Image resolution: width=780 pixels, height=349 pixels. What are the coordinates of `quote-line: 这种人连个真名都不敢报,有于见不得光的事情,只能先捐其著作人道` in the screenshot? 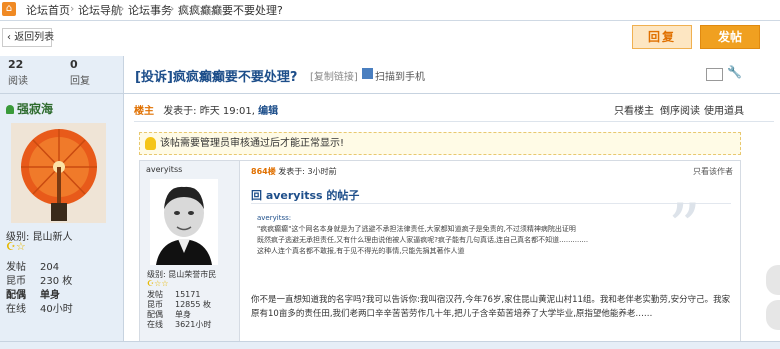 It's located at (361, 251).